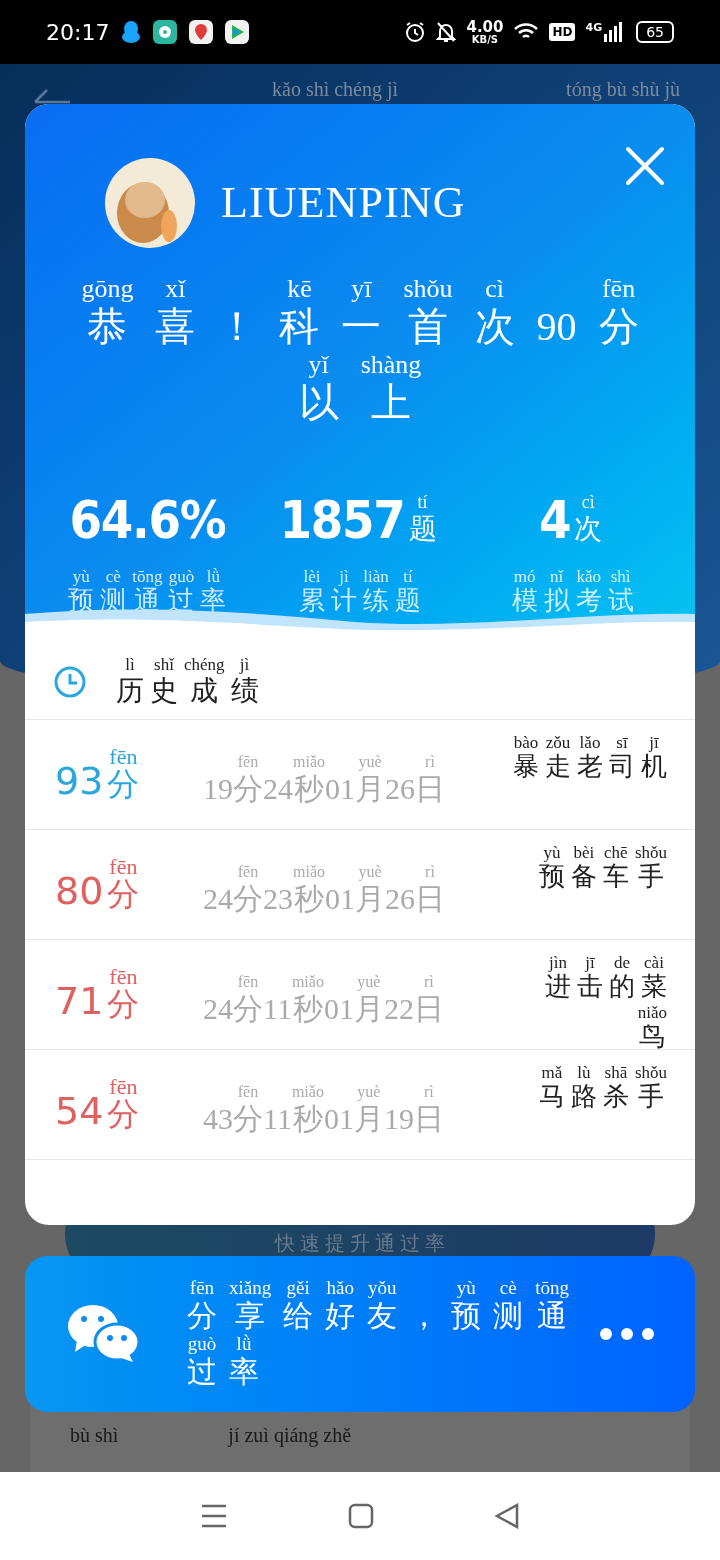  Describe the element at coordinates (324, 1109) in the screenshot. I see `exam-time: 43 fēn 分11 miǎo 秒01 yuè 月 19 rì 日` at that location.